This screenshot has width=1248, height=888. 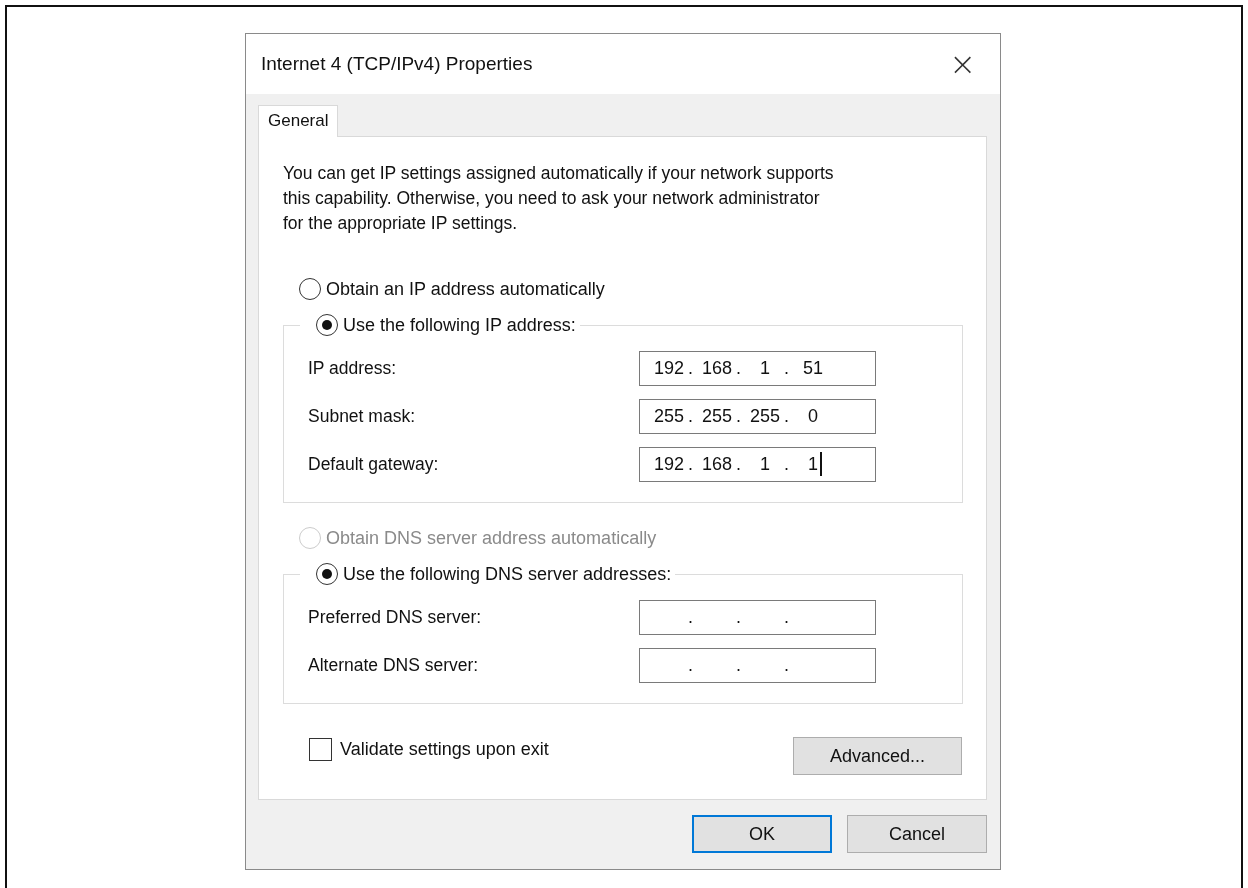 What do you see at coordinates (757, 416) in the screenshot?
I see `ip-address-field: 255 . 255 . 255 . 0` at bounding box center [757, 416].